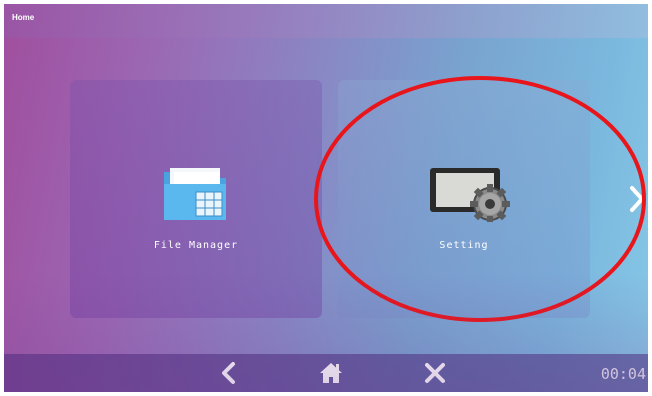 The height and width of the screenshot is (396, 652). I want to click on bottom-nav-bar: 00:04, so click(326, 373).